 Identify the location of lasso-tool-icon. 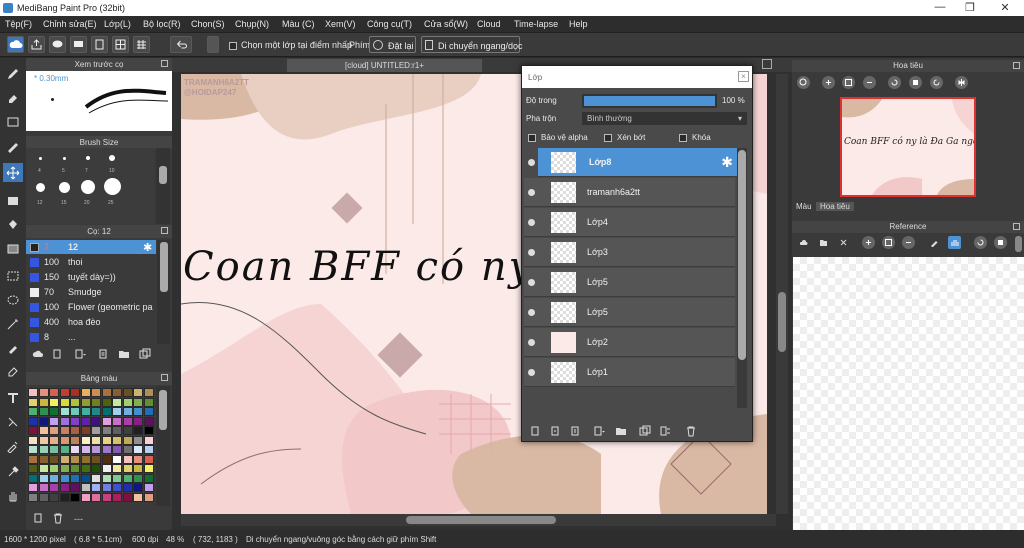
(13, 299).